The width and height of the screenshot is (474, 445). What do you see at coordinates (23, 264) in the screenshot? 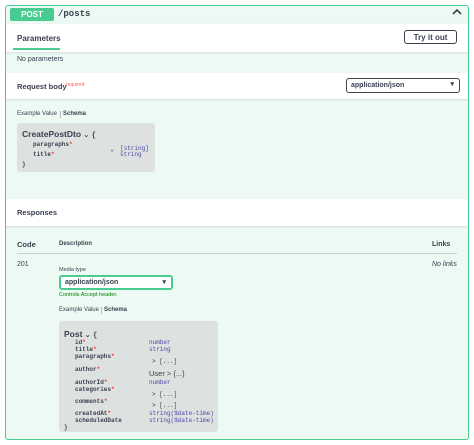
I see `response-code: 201` at bounding box center [23, 264].